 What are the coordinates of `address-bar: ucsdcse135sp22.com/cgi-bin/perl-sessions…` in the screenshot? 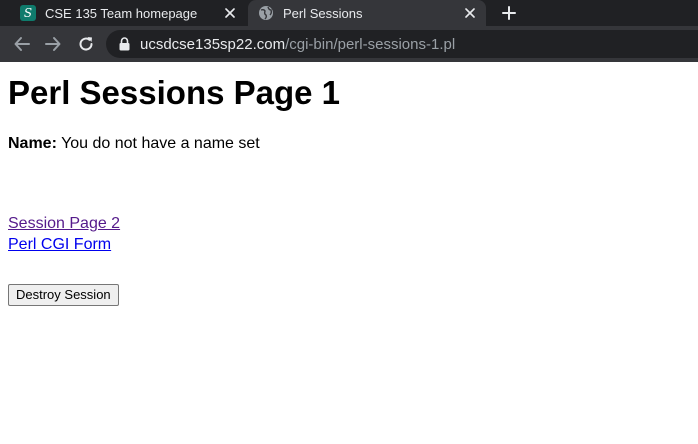 It's located at (402, 44).